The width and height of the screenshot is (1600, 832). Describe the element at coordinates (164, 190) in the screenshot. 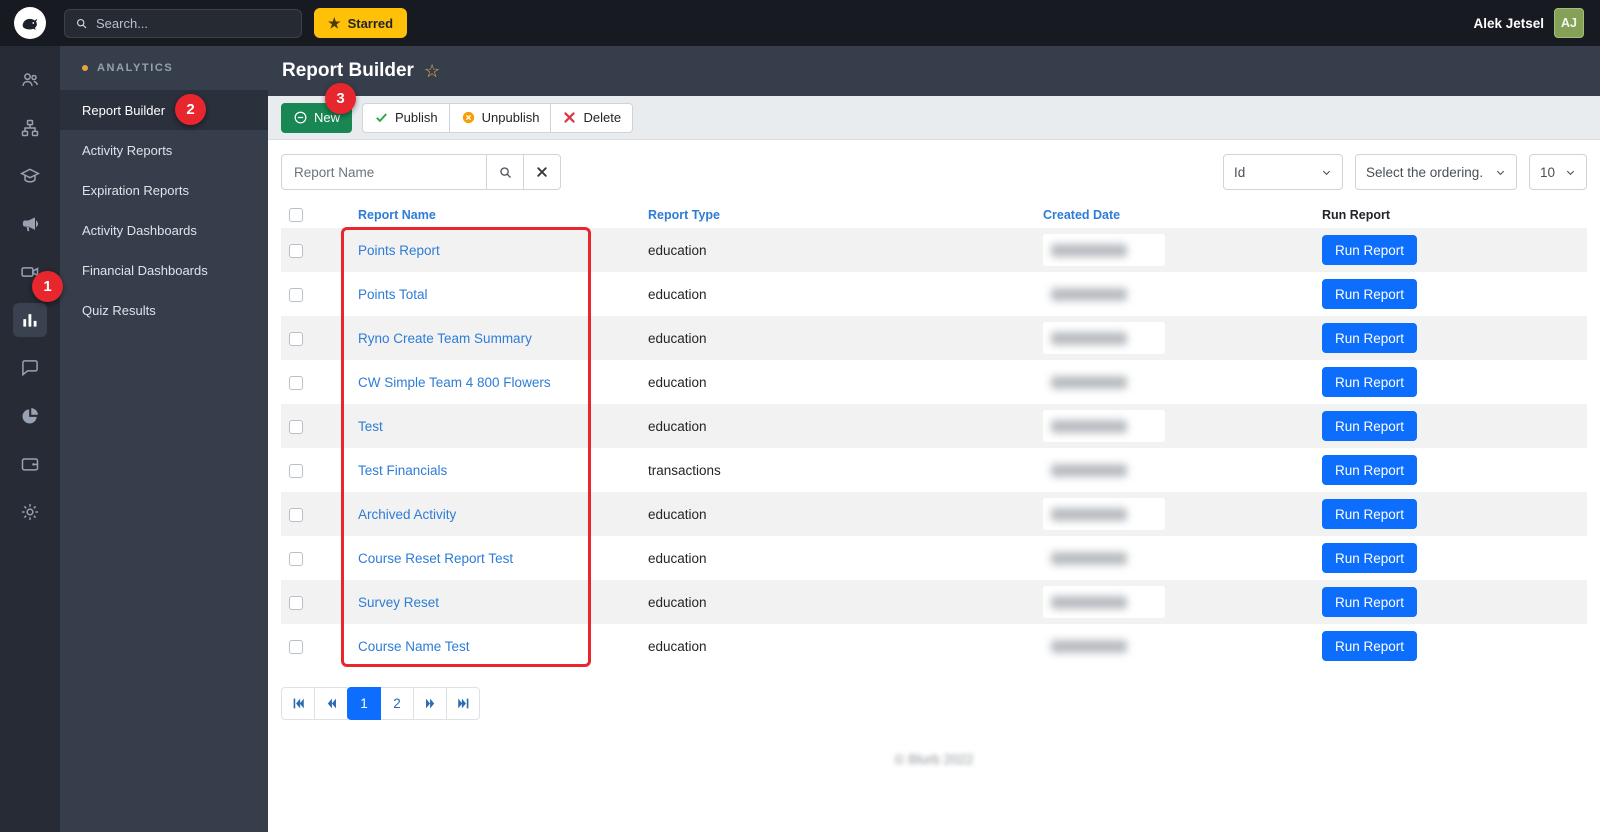

I see `sidebar-item-expiration-reports: Expiration Reports` at that location.